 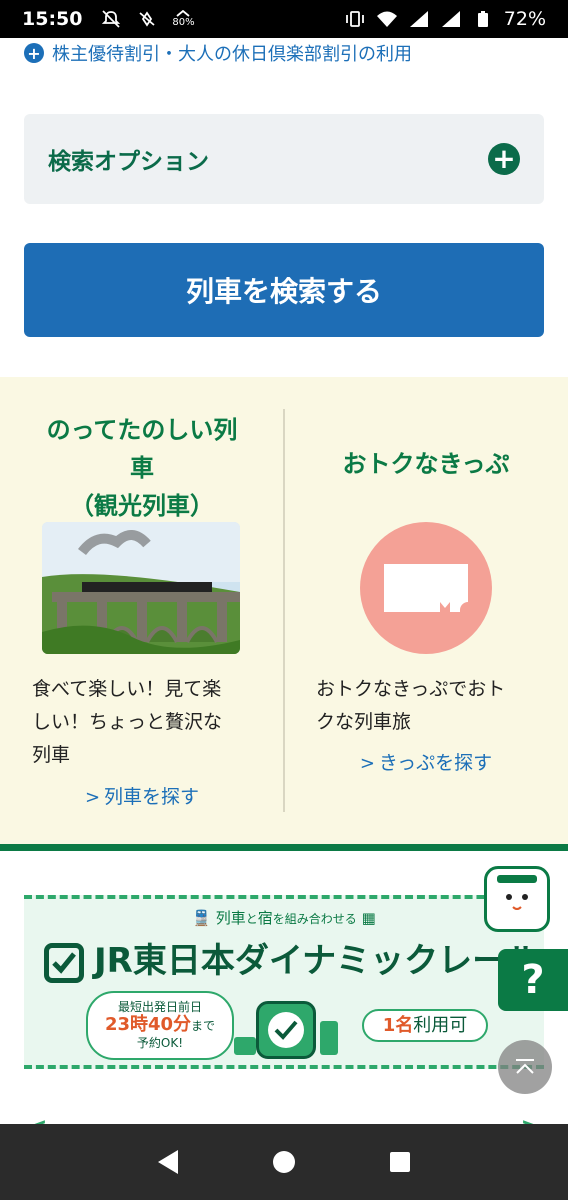 What do you see at coordinates (419, 19) in the screenshot?
I see `signal-icon` at bounding box center [419, 19].